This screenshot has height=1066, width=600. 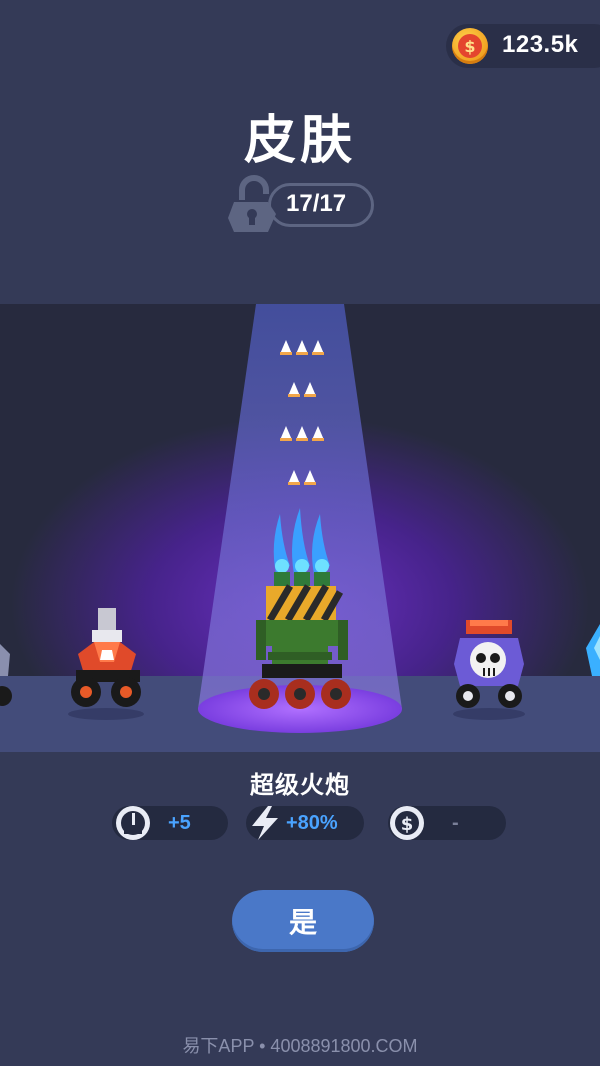 I want to click on coin-balance: $ 123.5k, so click(x=523, y=46).